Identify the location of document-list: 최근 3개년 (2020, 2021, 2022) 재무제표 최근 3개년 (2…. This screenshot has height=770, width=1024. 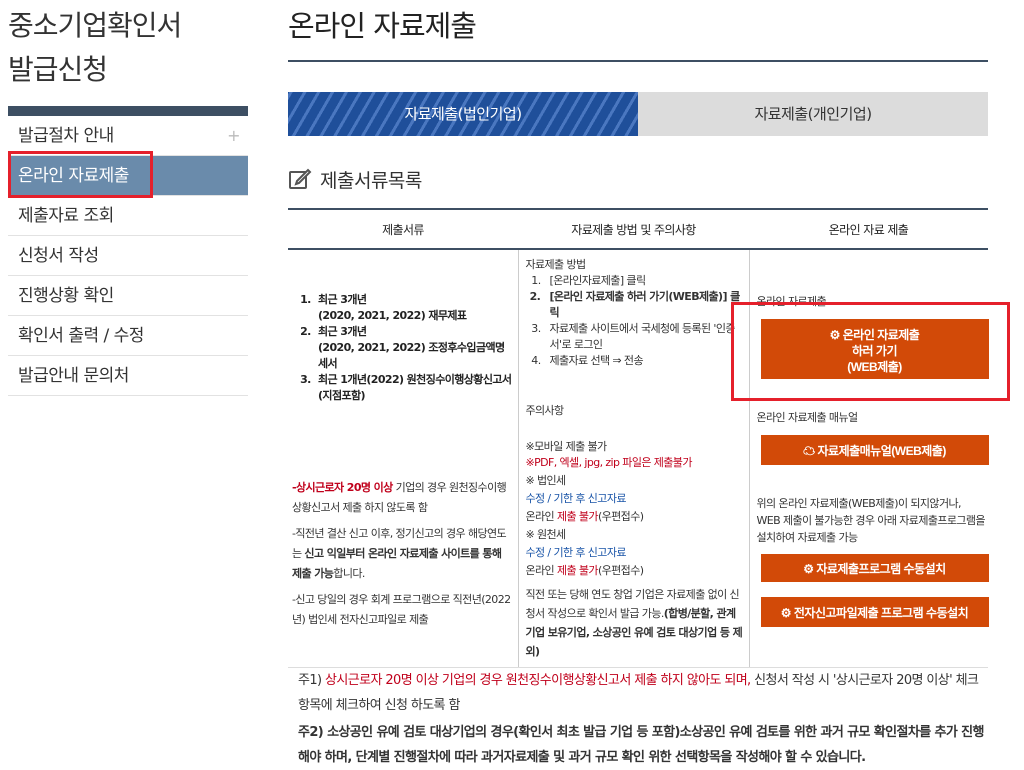
(403, 348).